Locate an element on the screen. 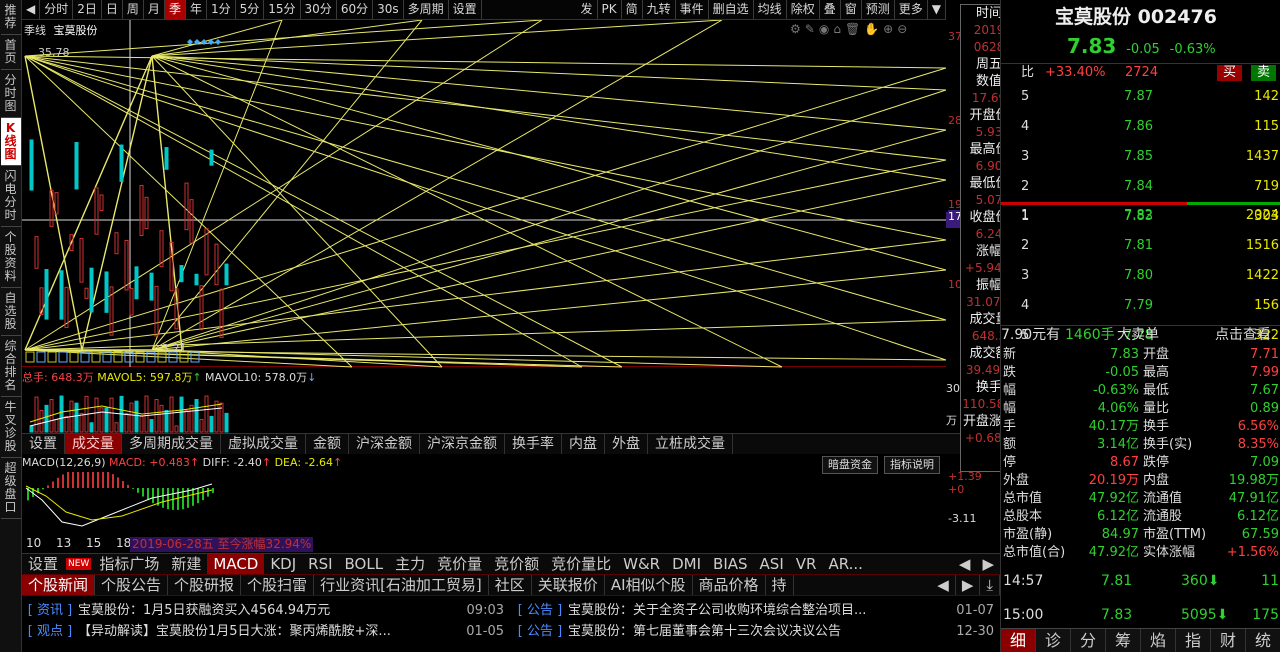 Image resolution: width=1280 pixels, height=652 pixels. nav-6: 自选股 is located at coordinates (10, 312).